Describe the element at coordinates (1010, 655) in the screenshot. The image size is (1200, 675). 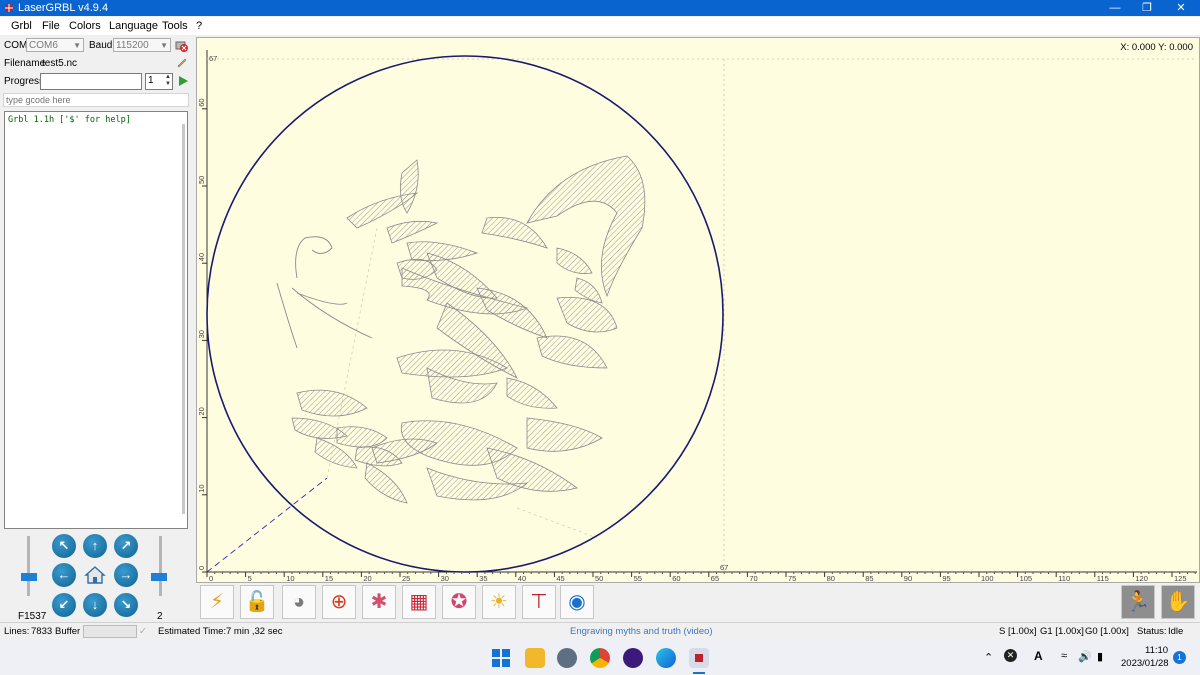
I see `tray-app-icon: ✕` at that location.